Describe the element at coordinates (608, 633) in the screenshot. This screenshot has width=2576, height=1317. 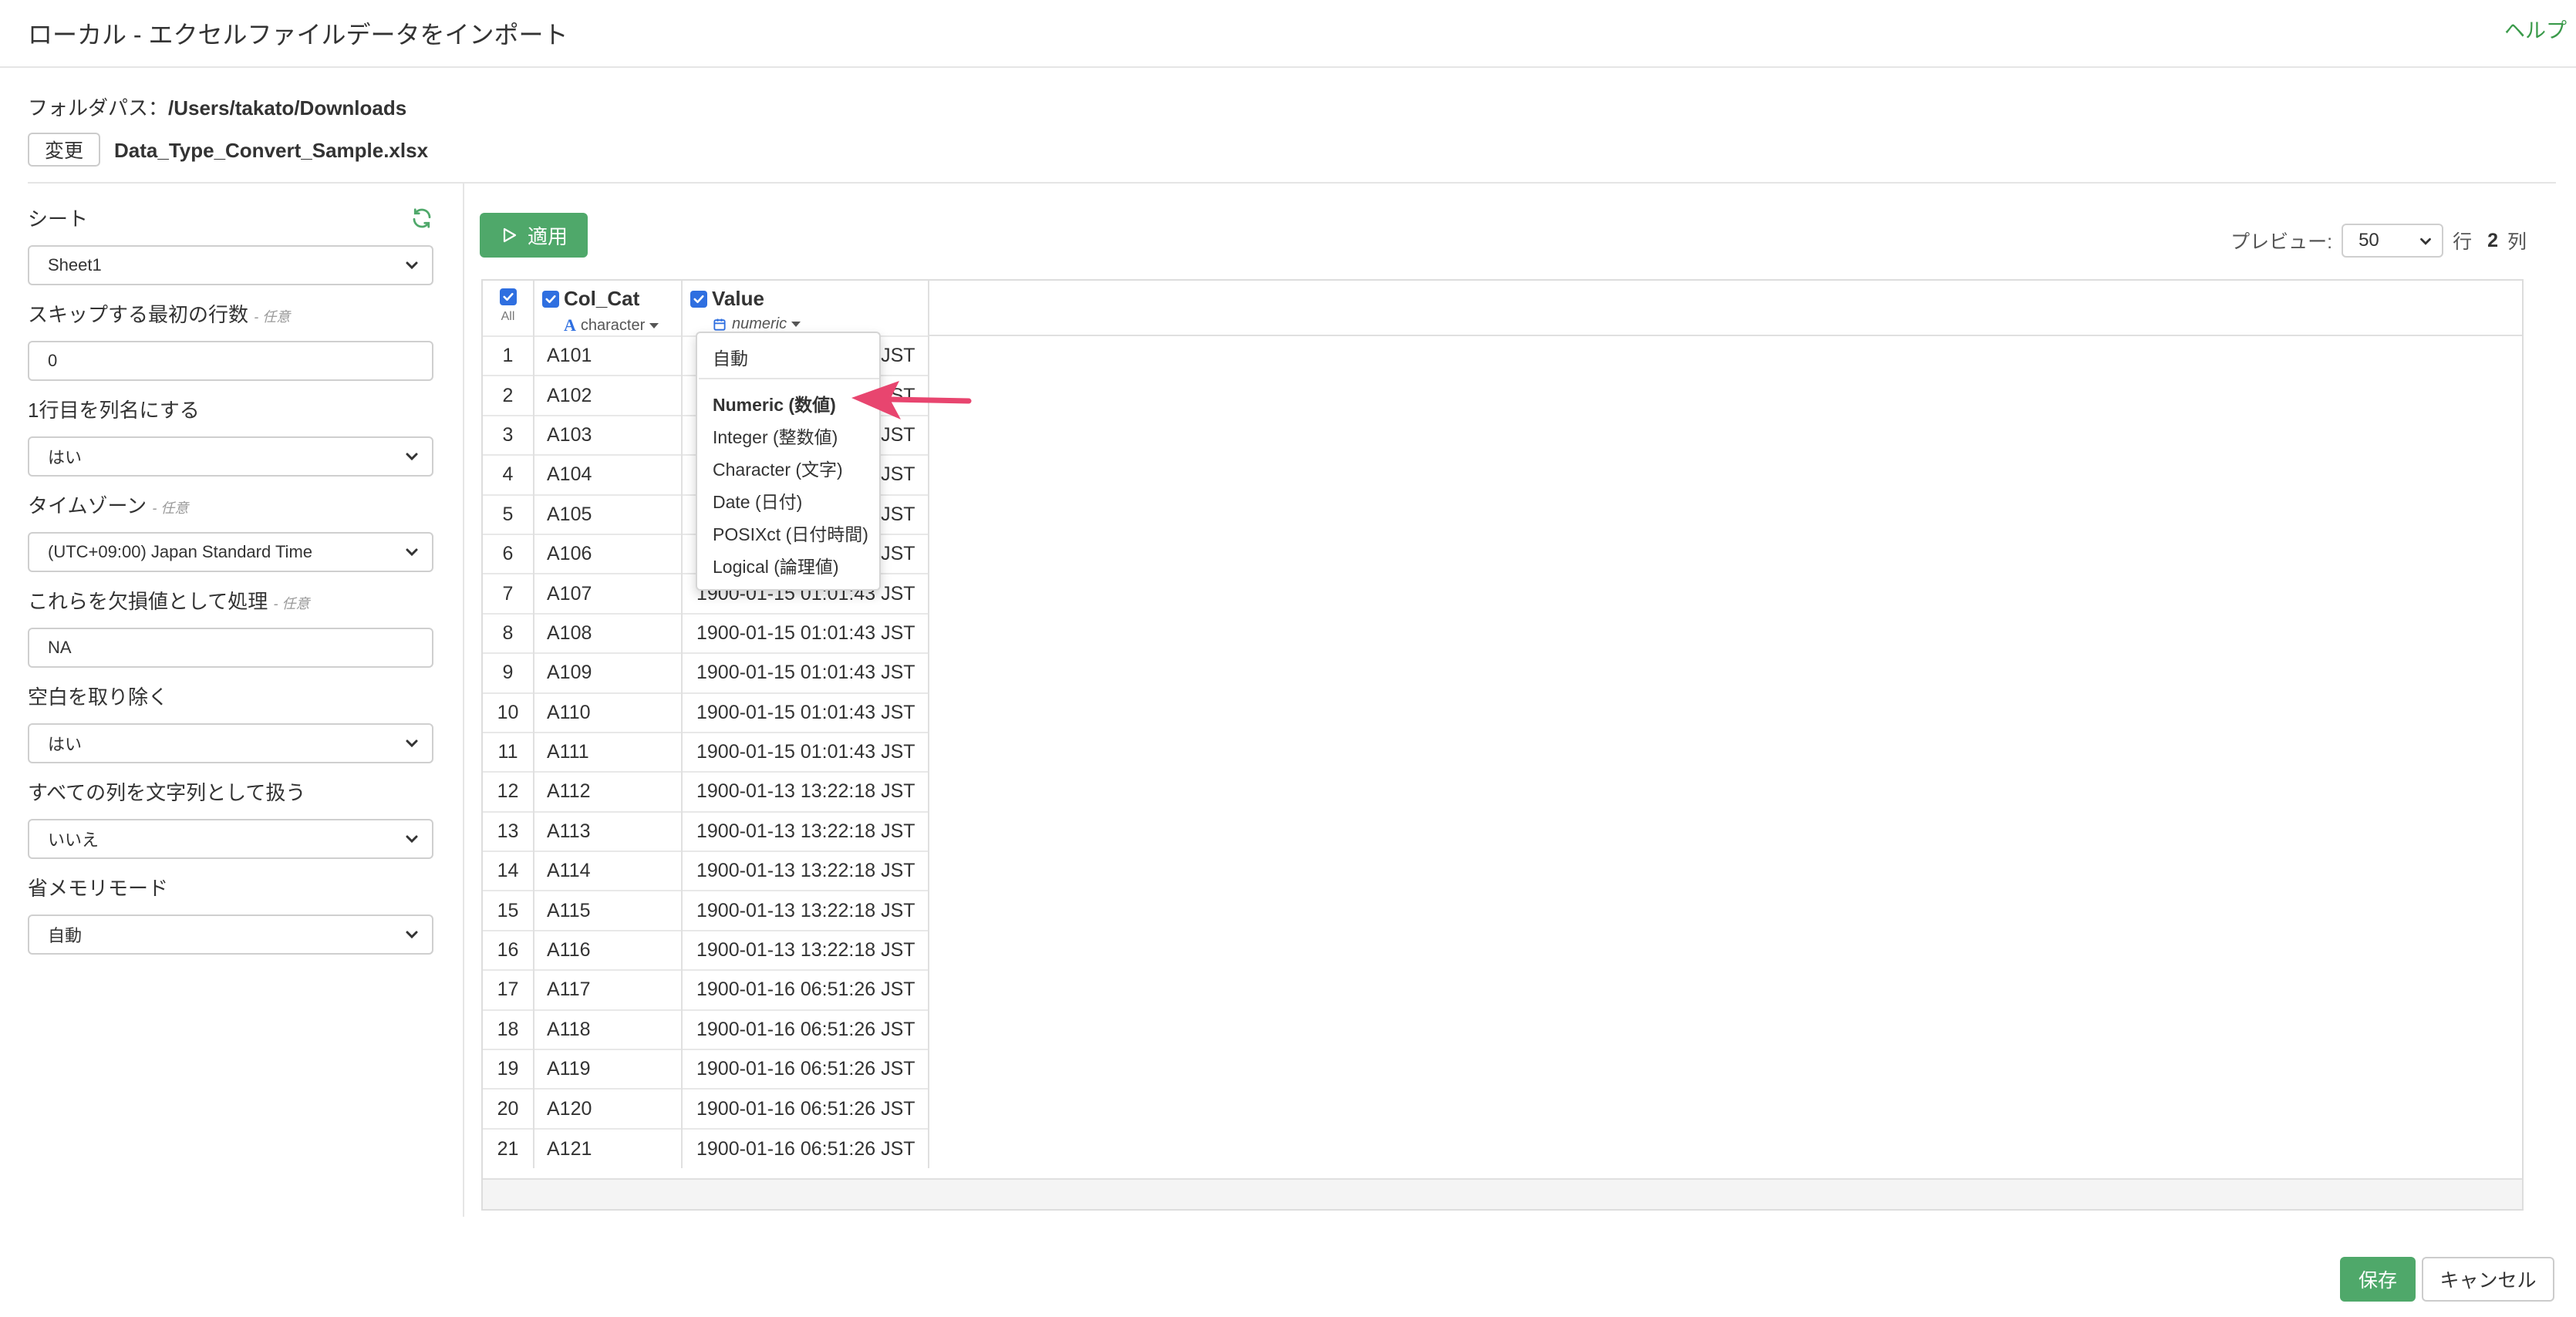
I see `col-cat-cell: A108` at that location.